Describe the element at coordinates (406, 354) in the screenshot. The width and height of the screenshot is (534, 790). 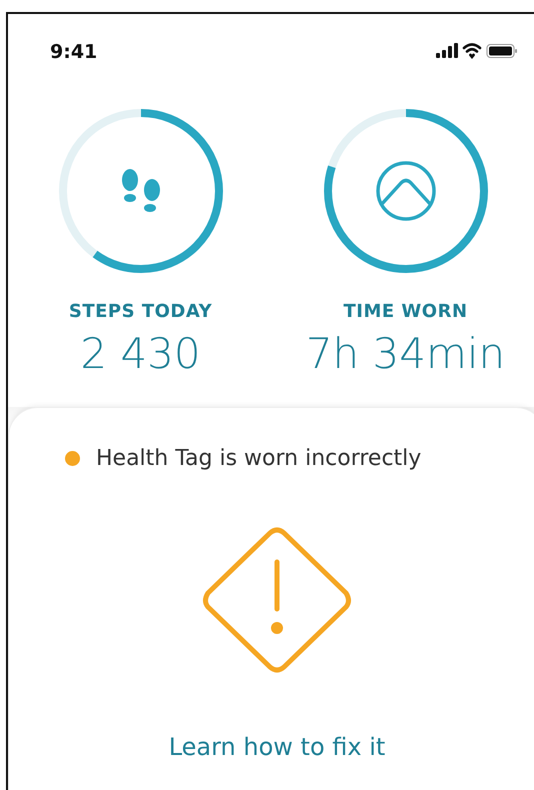
I see `metric-value: 7h 34min` at that location.